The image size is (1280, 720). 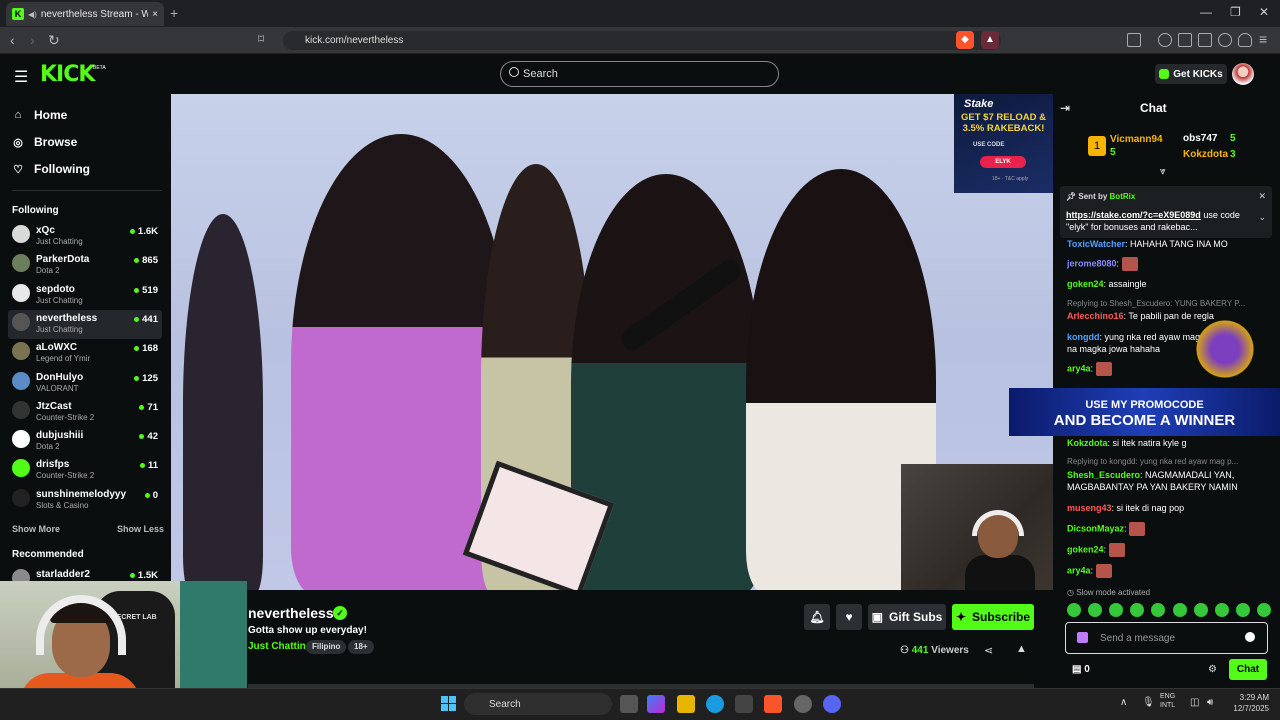 I want to click on brave-rewards-icon: ▲, so click(x=990, y=40).